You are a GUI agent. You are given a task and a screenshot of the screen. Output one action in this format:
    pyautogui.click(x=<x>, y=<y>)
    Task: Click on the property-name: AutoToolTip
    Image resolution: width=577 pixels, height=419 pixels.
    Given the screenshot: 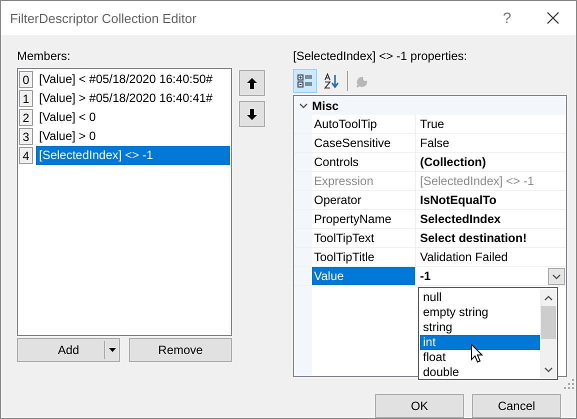 What is the action you would take?
    pyautogui.click(x=364, y=124)
    